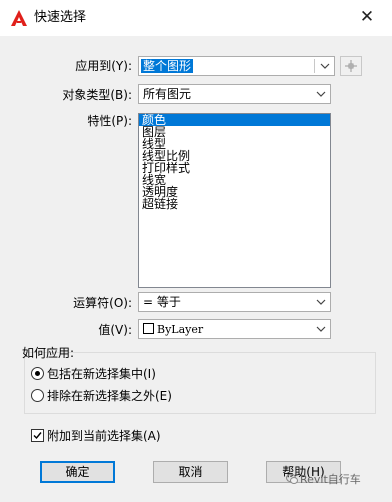  What do you see at coordinates (180, 329) in the screenshot?
I see `value-text: ByLayer` at bounding box center [180, 329].